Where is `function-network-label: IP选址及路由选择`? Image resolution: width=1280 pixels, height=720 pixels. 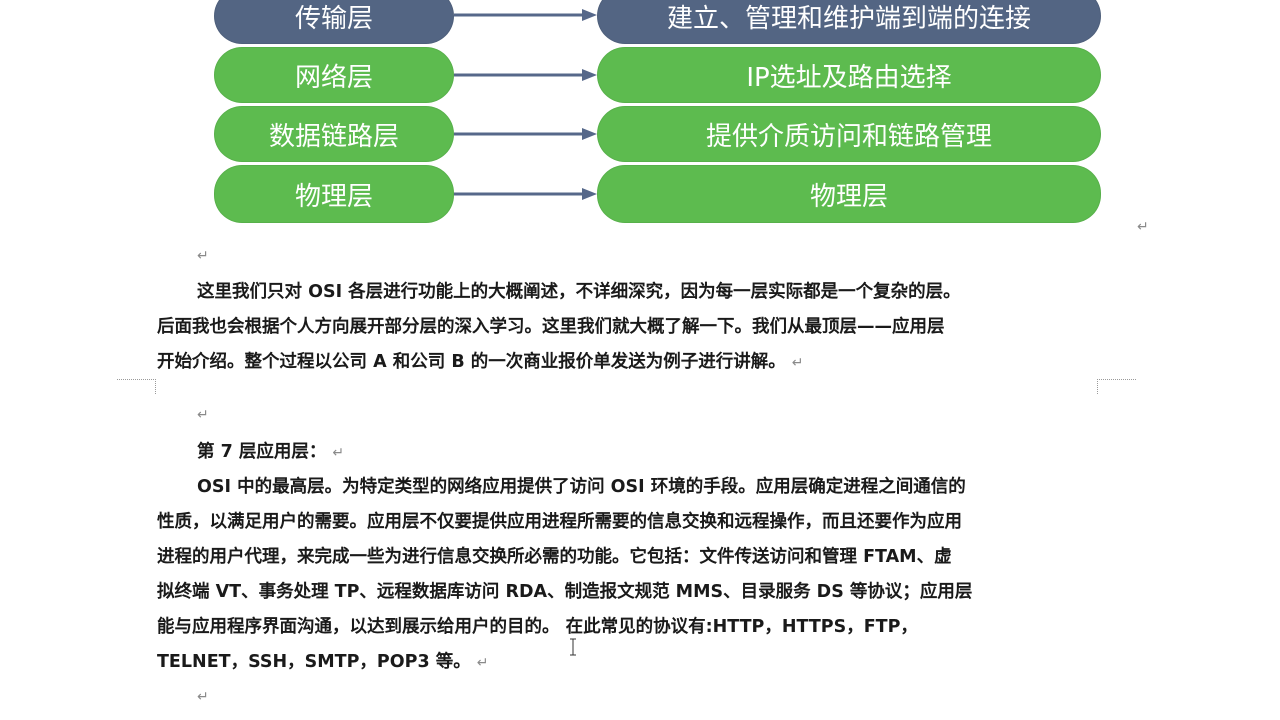
function-network-label: IP选址及路由选择 is located at coordinates (849, 77).